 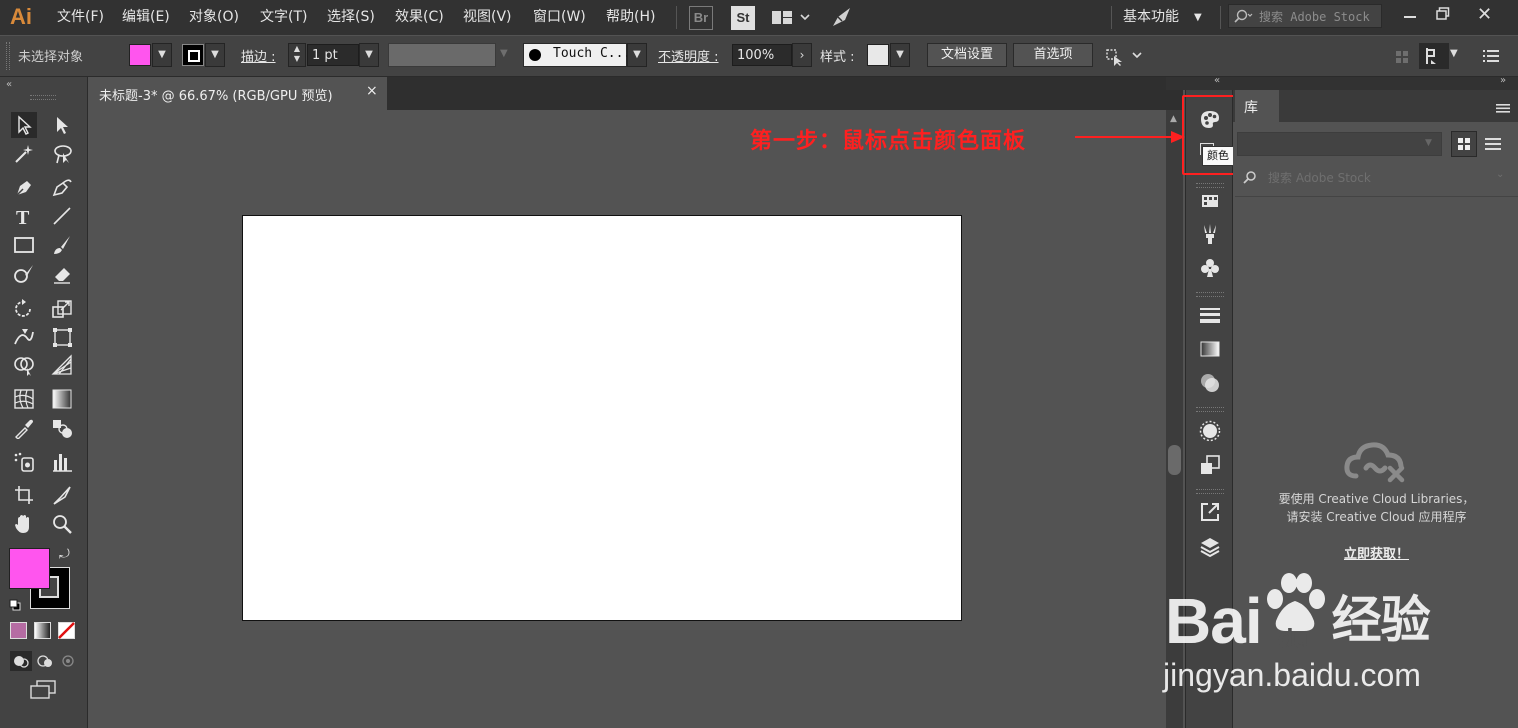 What do you see at coordinates (24, 337) in the screenshot?
I see `width-tool-icon` at bounding box center [24, 337].